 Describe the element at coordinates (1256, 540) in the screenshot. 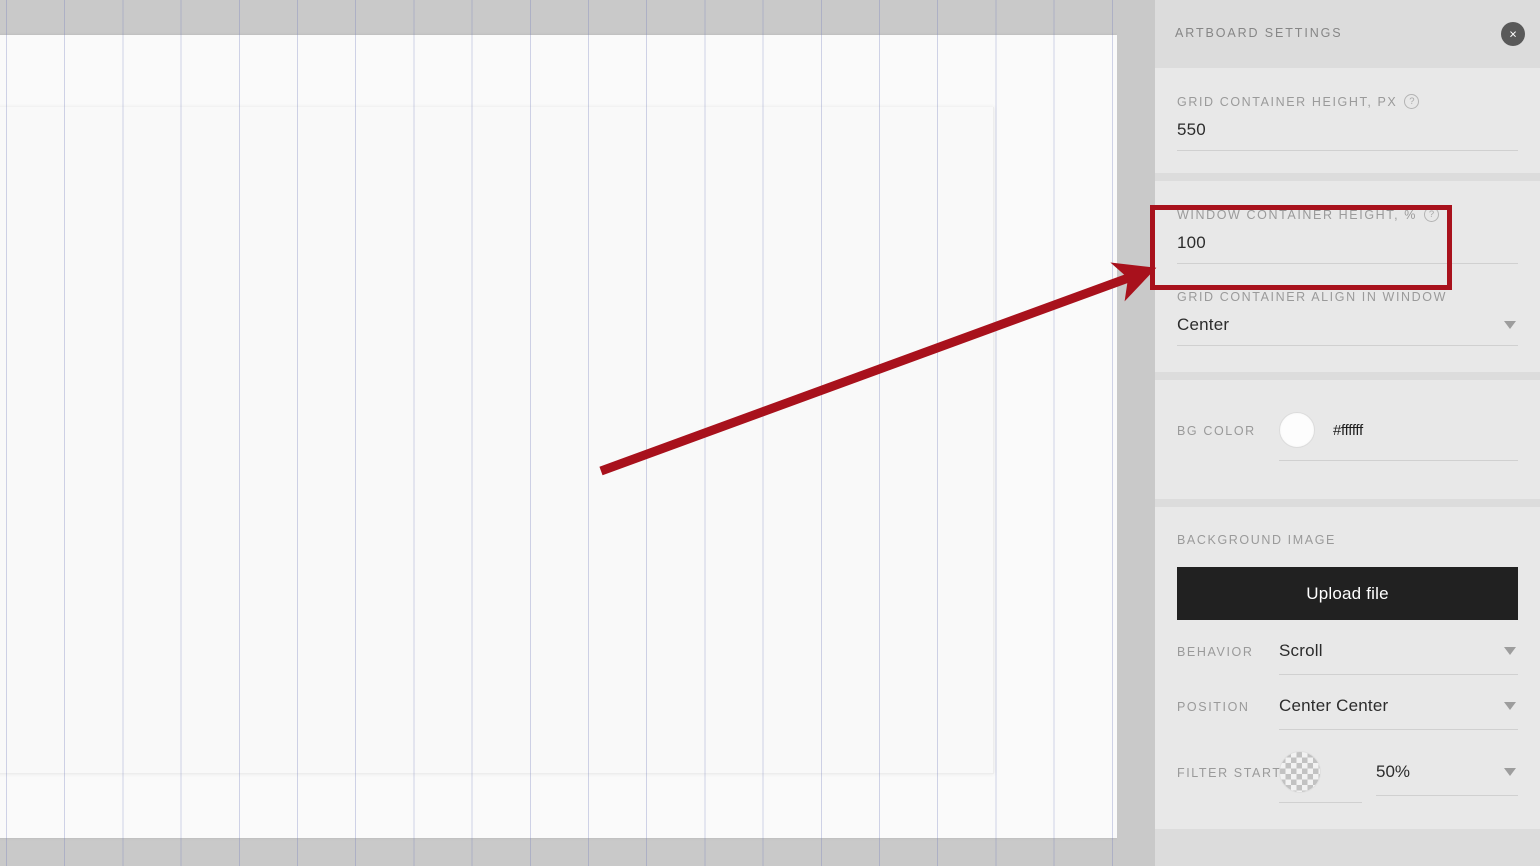

I see `background-image-section-label: BACKGROUND IMAGE` at that location.